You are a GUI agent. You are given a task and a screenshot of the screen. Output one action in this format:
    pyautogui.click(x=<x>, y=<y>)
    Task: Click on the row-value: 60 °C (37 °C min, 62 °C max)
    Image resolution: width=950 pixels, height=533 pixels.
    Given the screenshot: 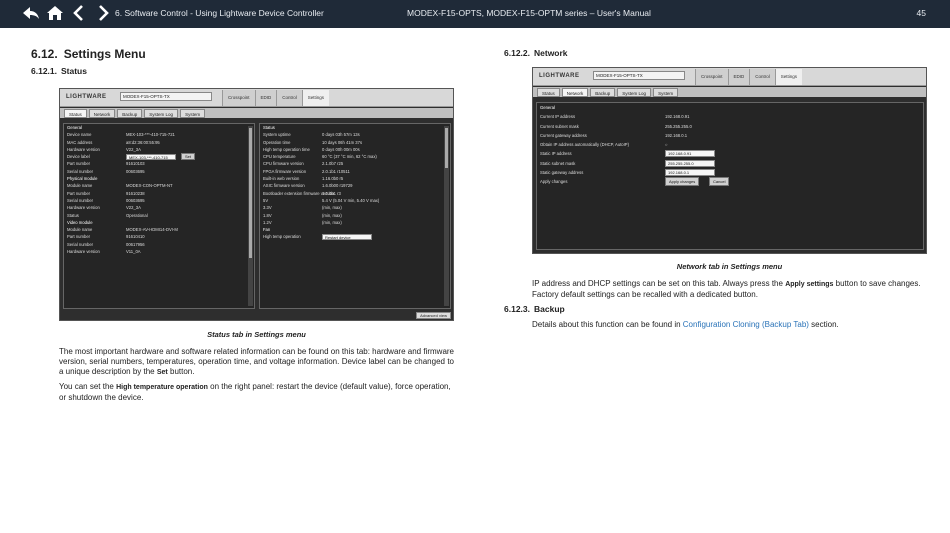 What is the action you would take?
    pyautogui.click(x=349, y=157)
    